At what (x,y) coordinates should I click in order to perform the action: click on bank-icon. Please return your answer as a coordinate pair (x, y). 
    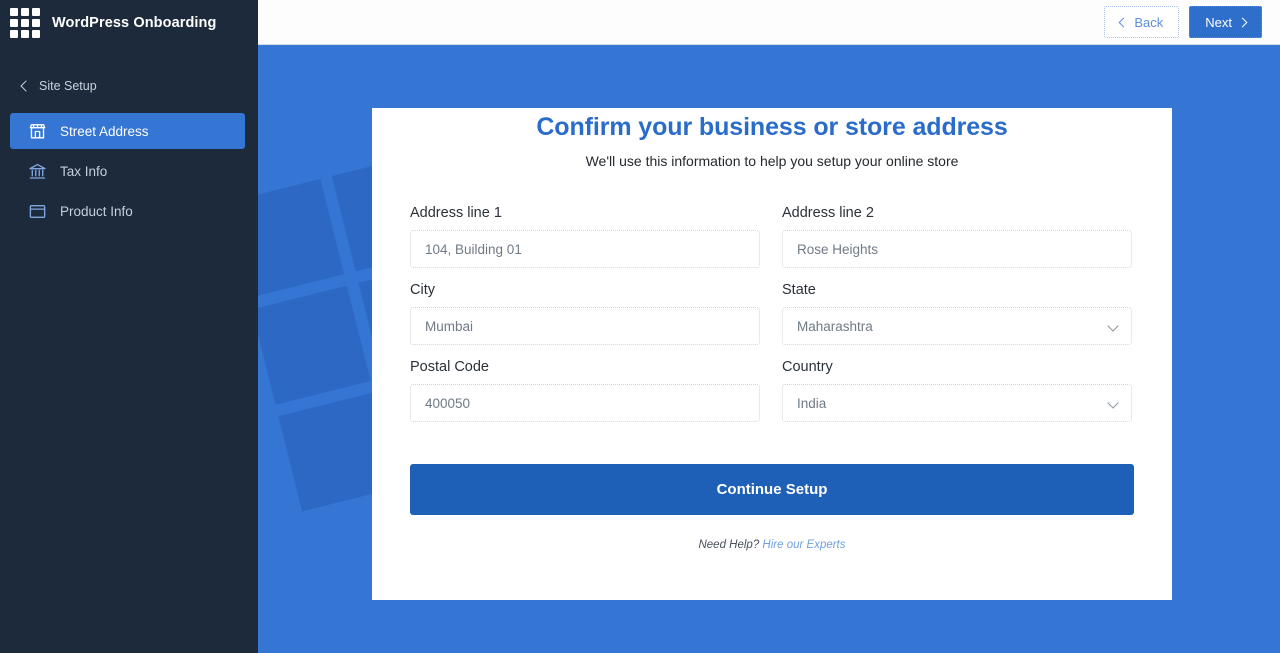
    Looking at the image, I should click on (37, 171).